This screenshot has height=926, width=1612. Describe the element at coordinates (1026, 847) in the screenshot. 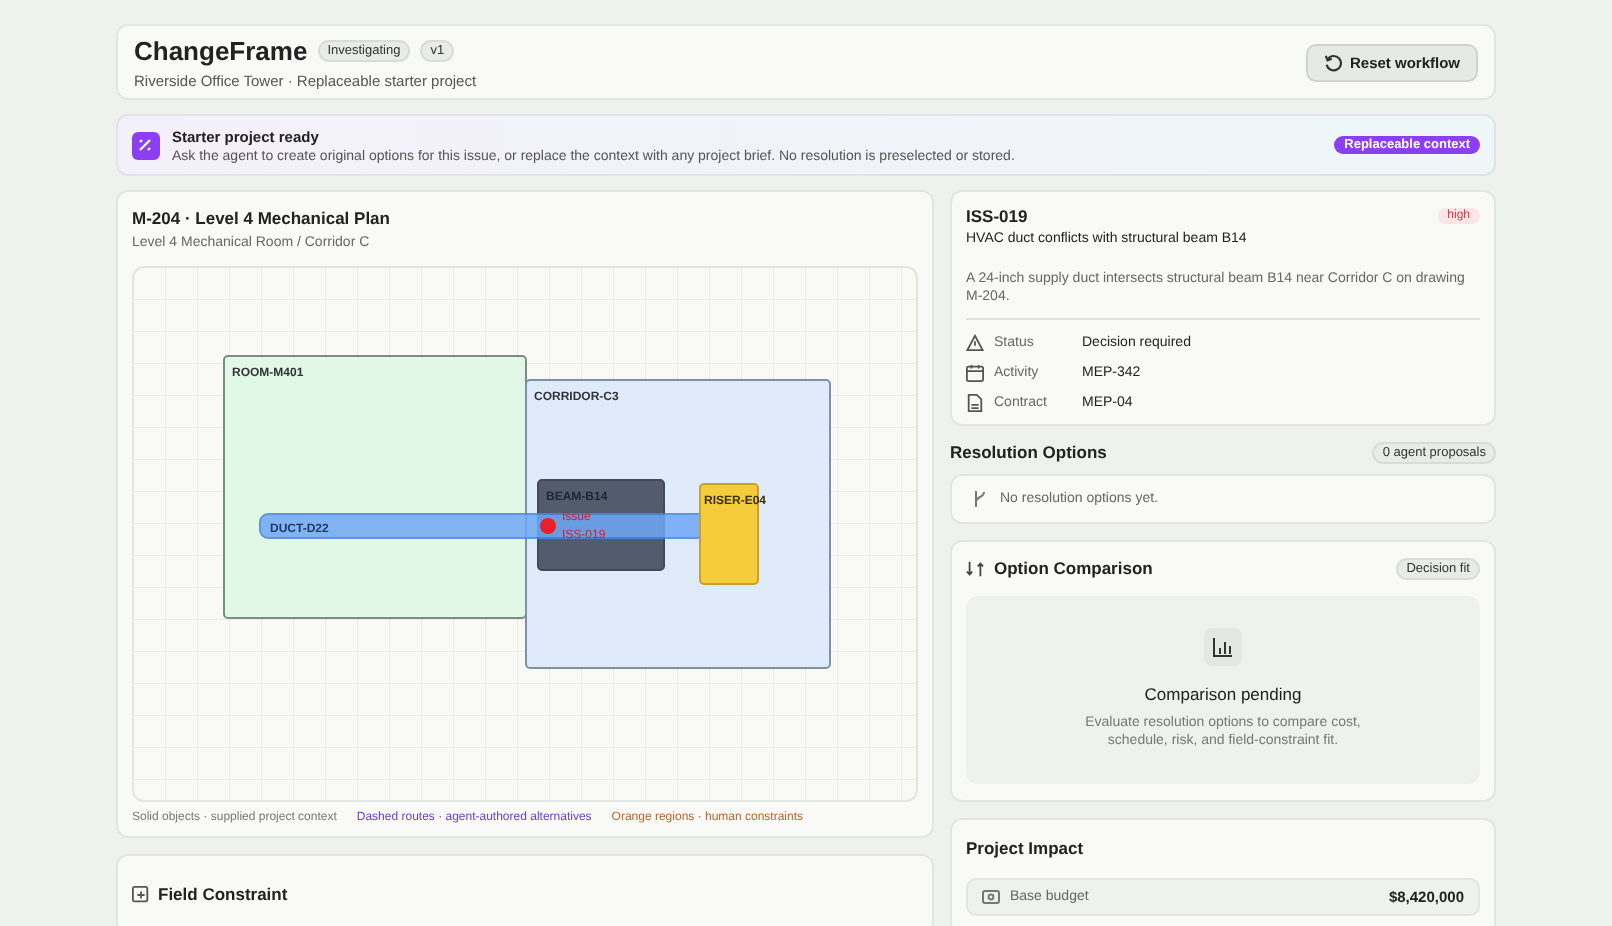

I see `impact-title: Project Impact` at that location.